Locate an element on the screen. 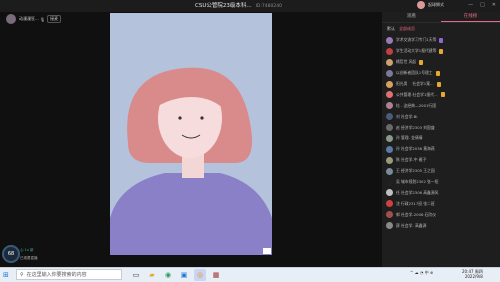  member-name: 赵 经济学2303 刘国盛 is located at coordinates (415, 127).